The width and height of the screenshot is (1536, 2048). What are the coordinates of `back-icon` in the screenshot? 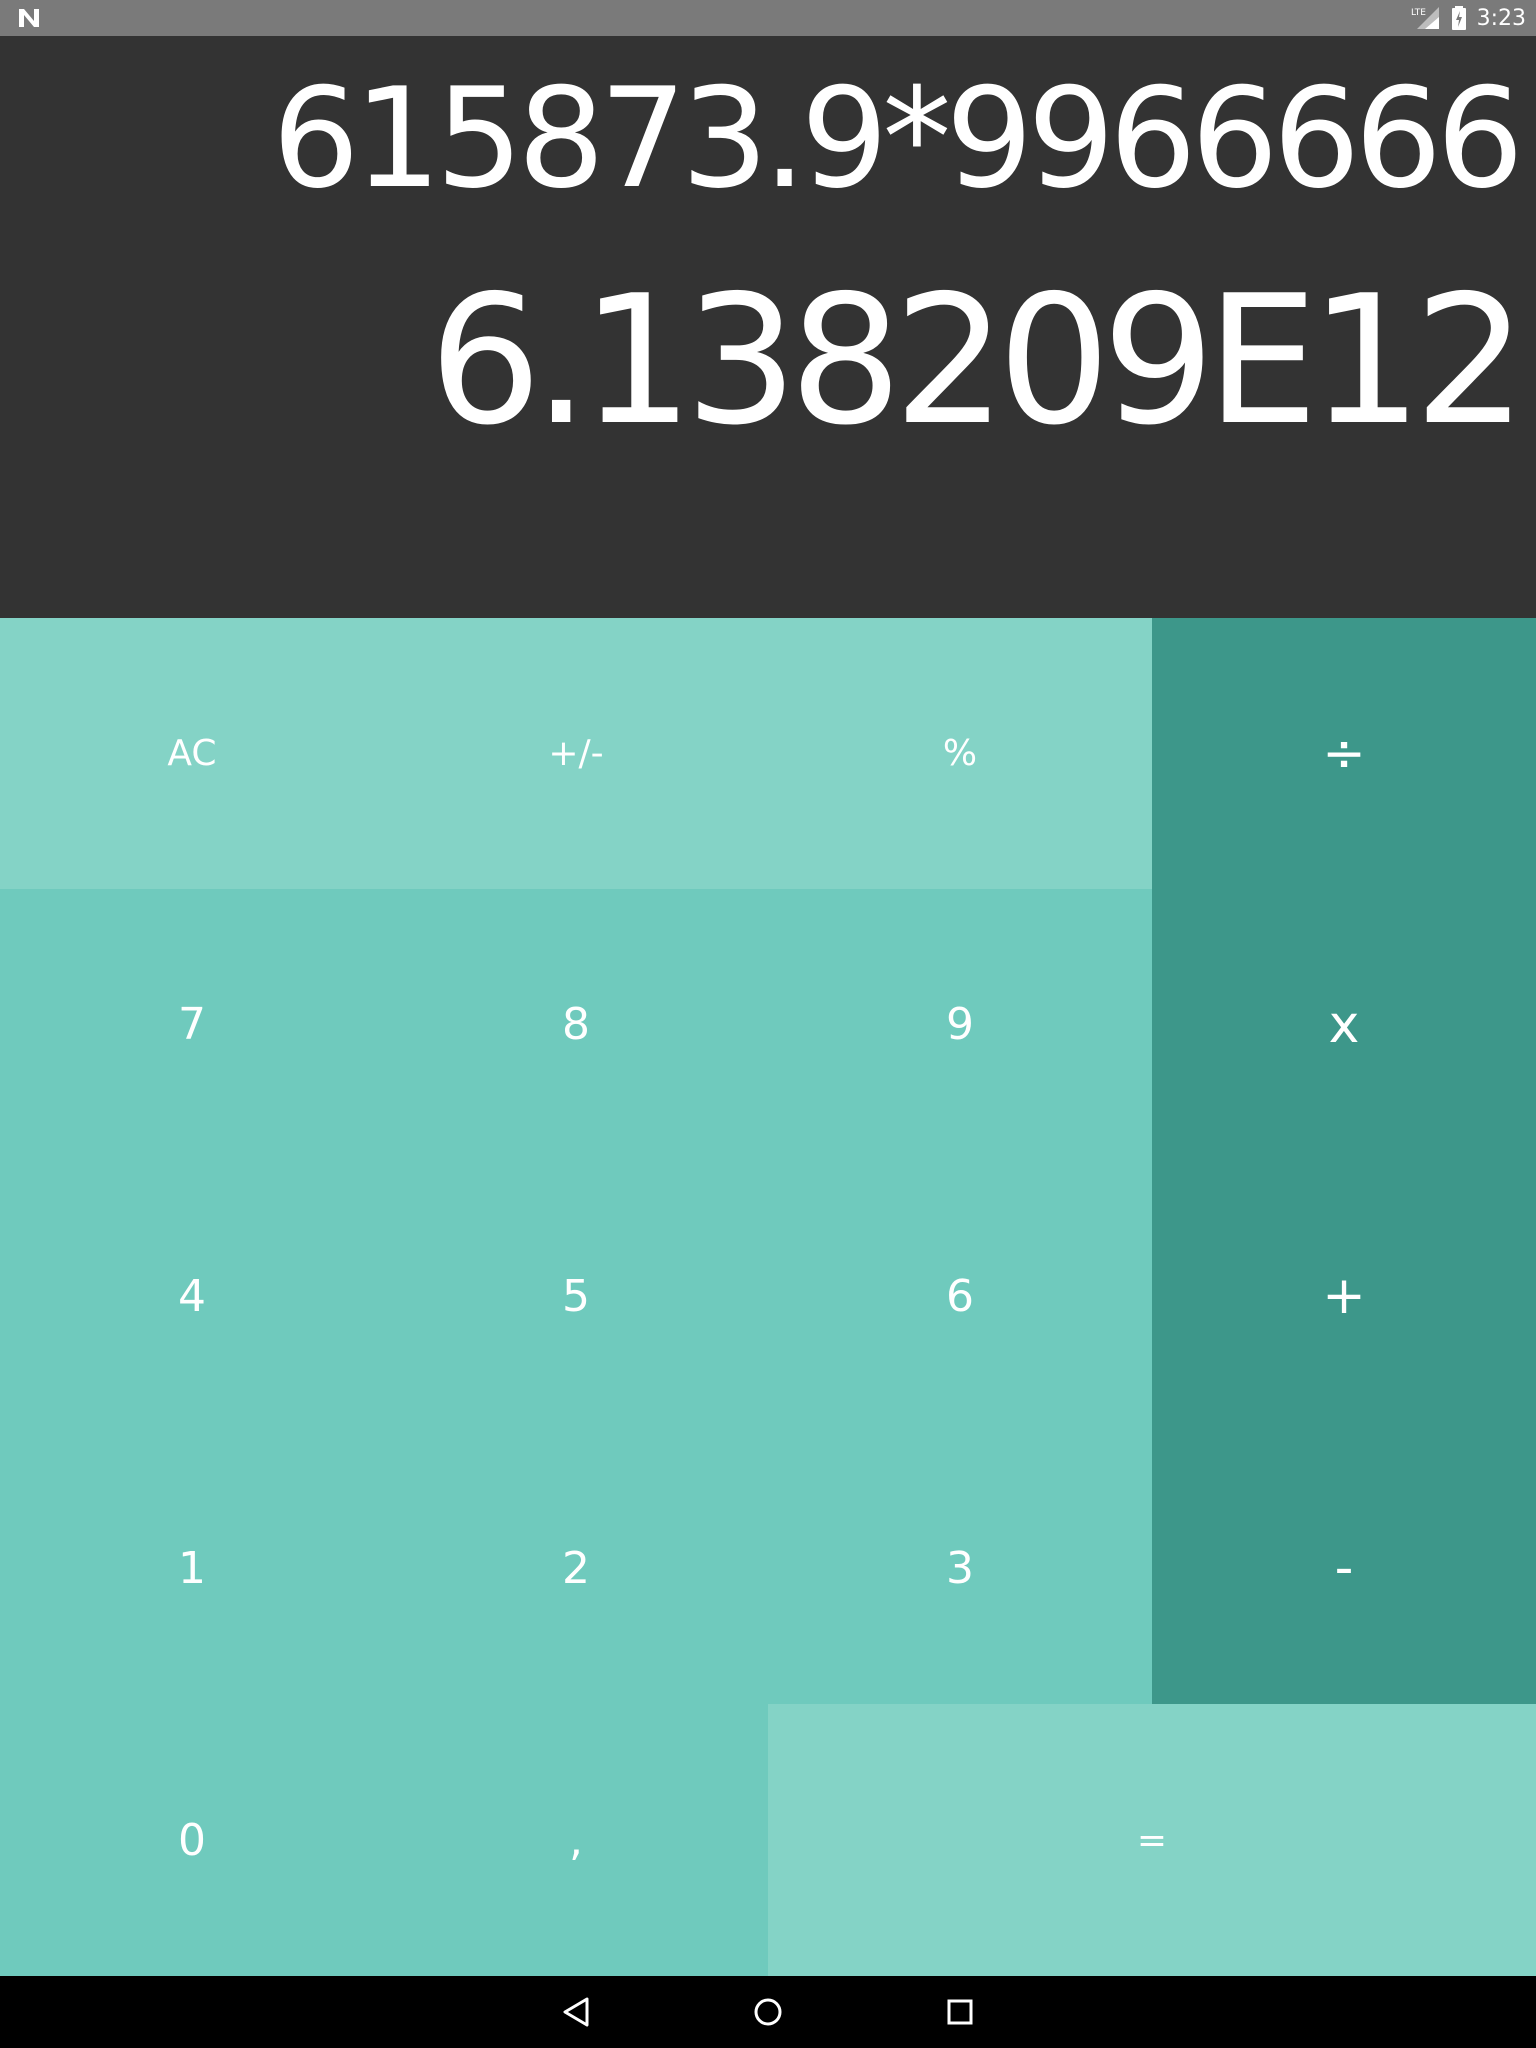 It's located at (576, 2012).